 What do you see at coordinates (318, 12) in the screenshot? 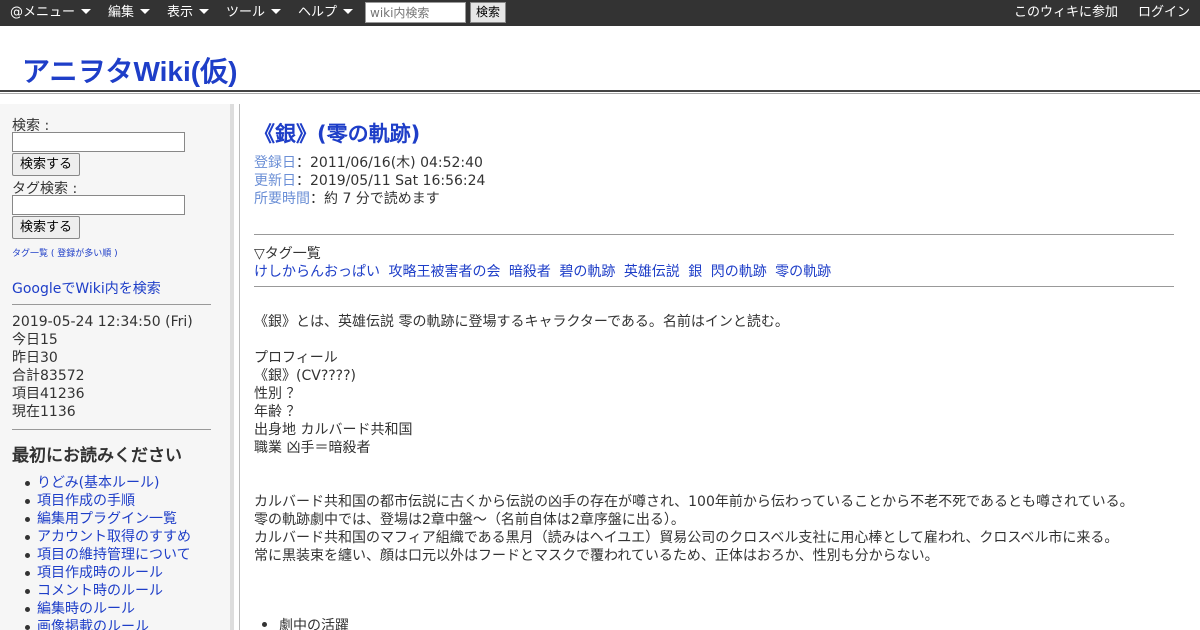
I see `menu-label: ヘルプ` at bounding box center [318, 12].